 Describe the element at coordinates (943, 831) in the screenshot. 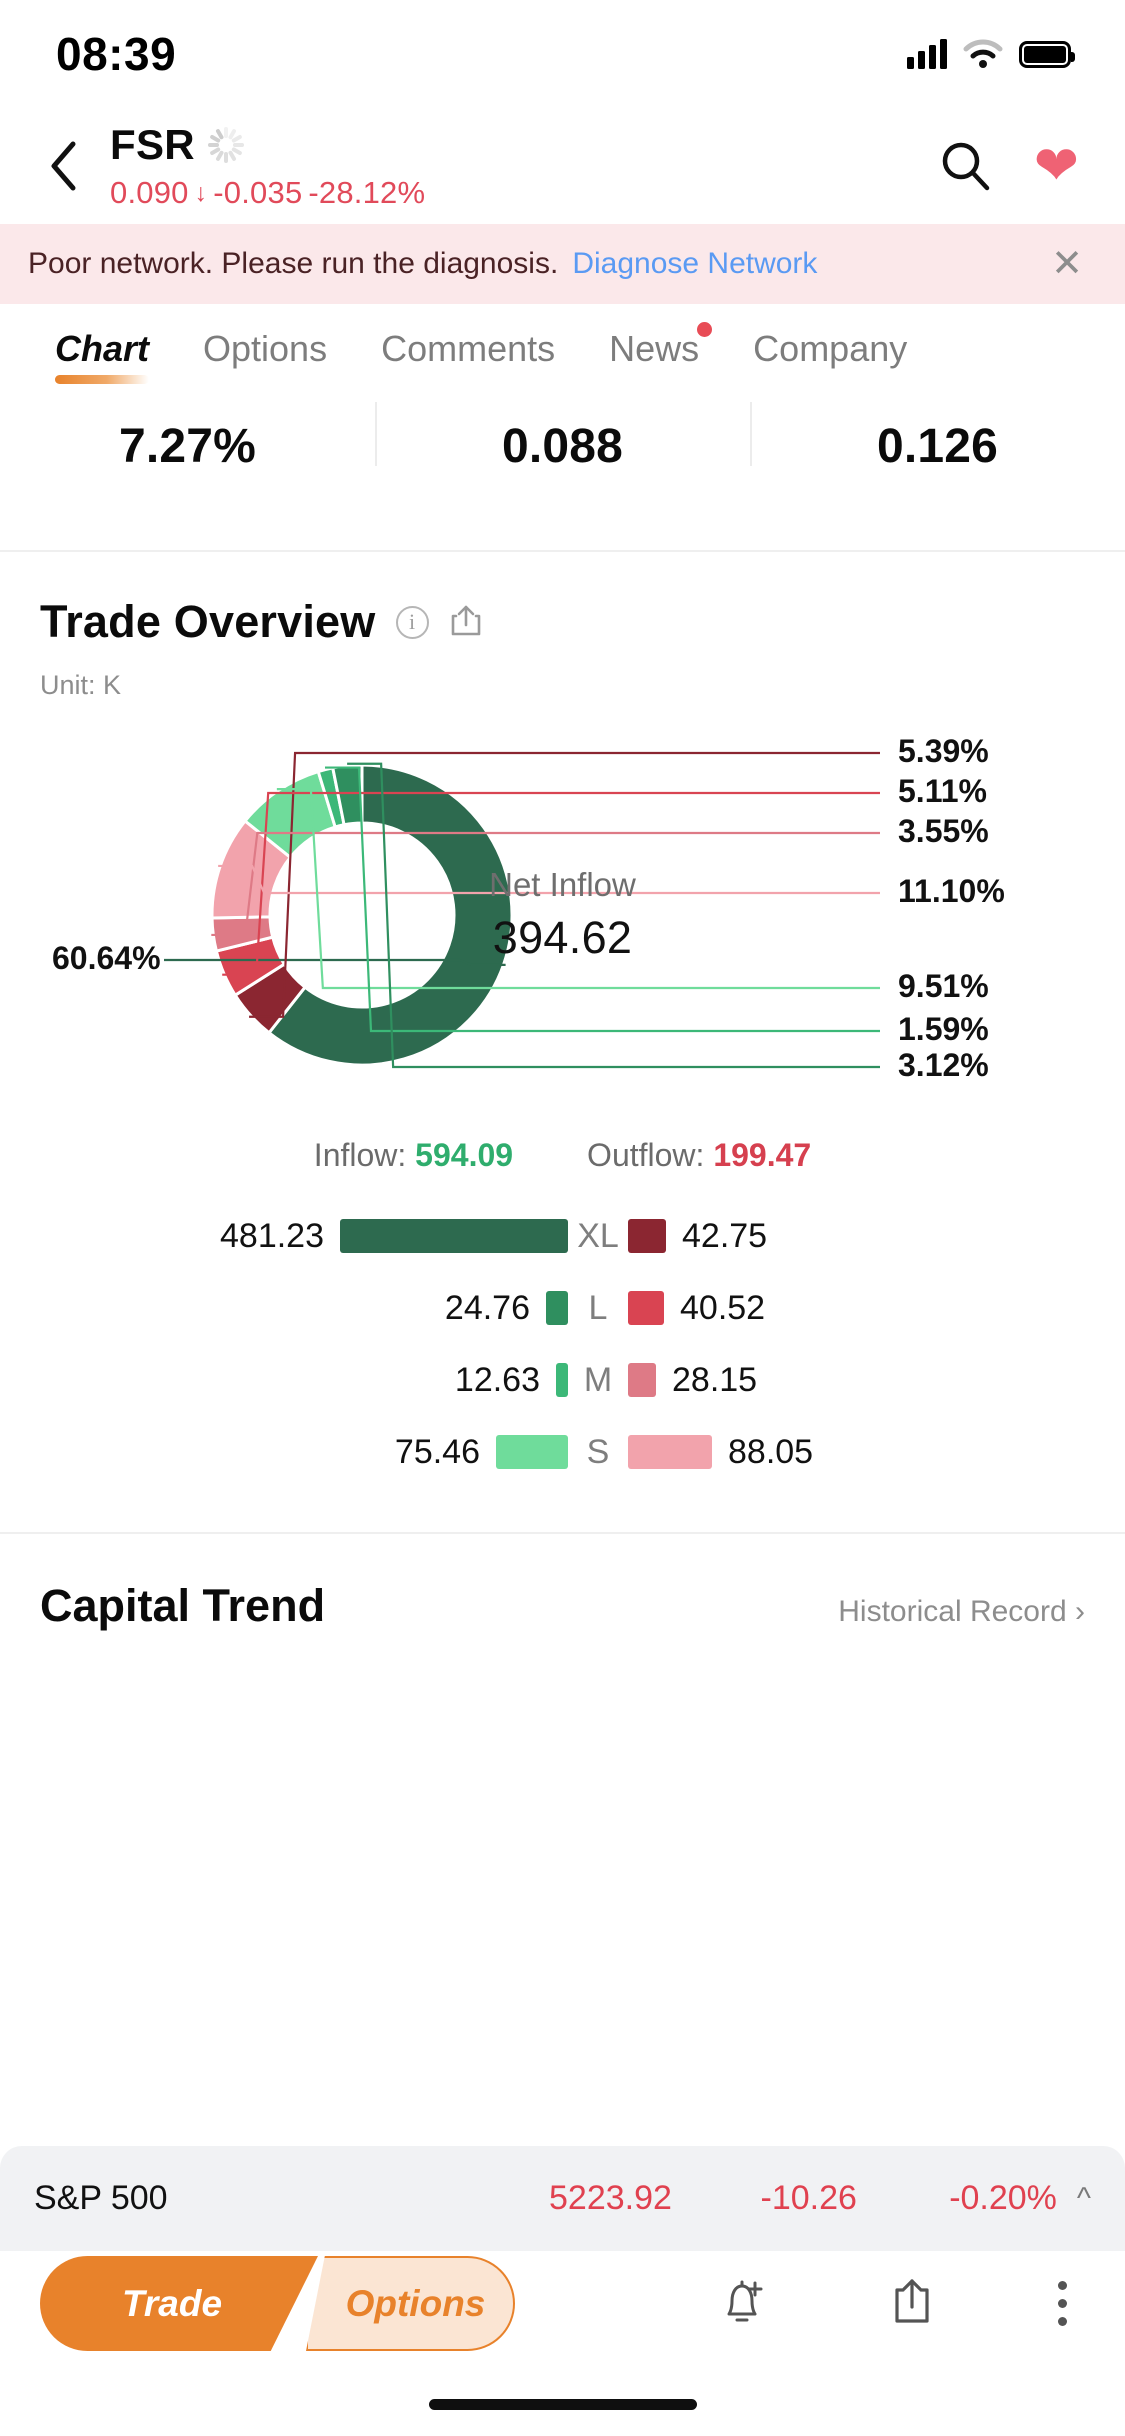

I see `donut-slice-label: 3.55%` at that location.